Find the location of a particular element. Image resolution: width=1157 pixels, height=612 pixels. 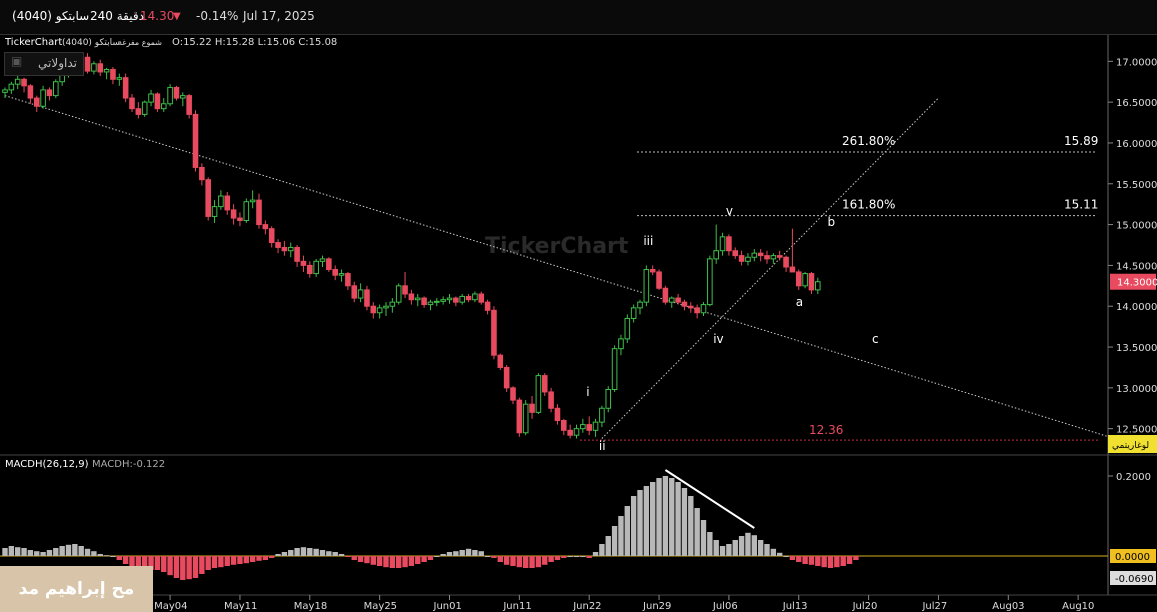

price-tick-label: 16.0000 is located at coordinates (1136, 144).